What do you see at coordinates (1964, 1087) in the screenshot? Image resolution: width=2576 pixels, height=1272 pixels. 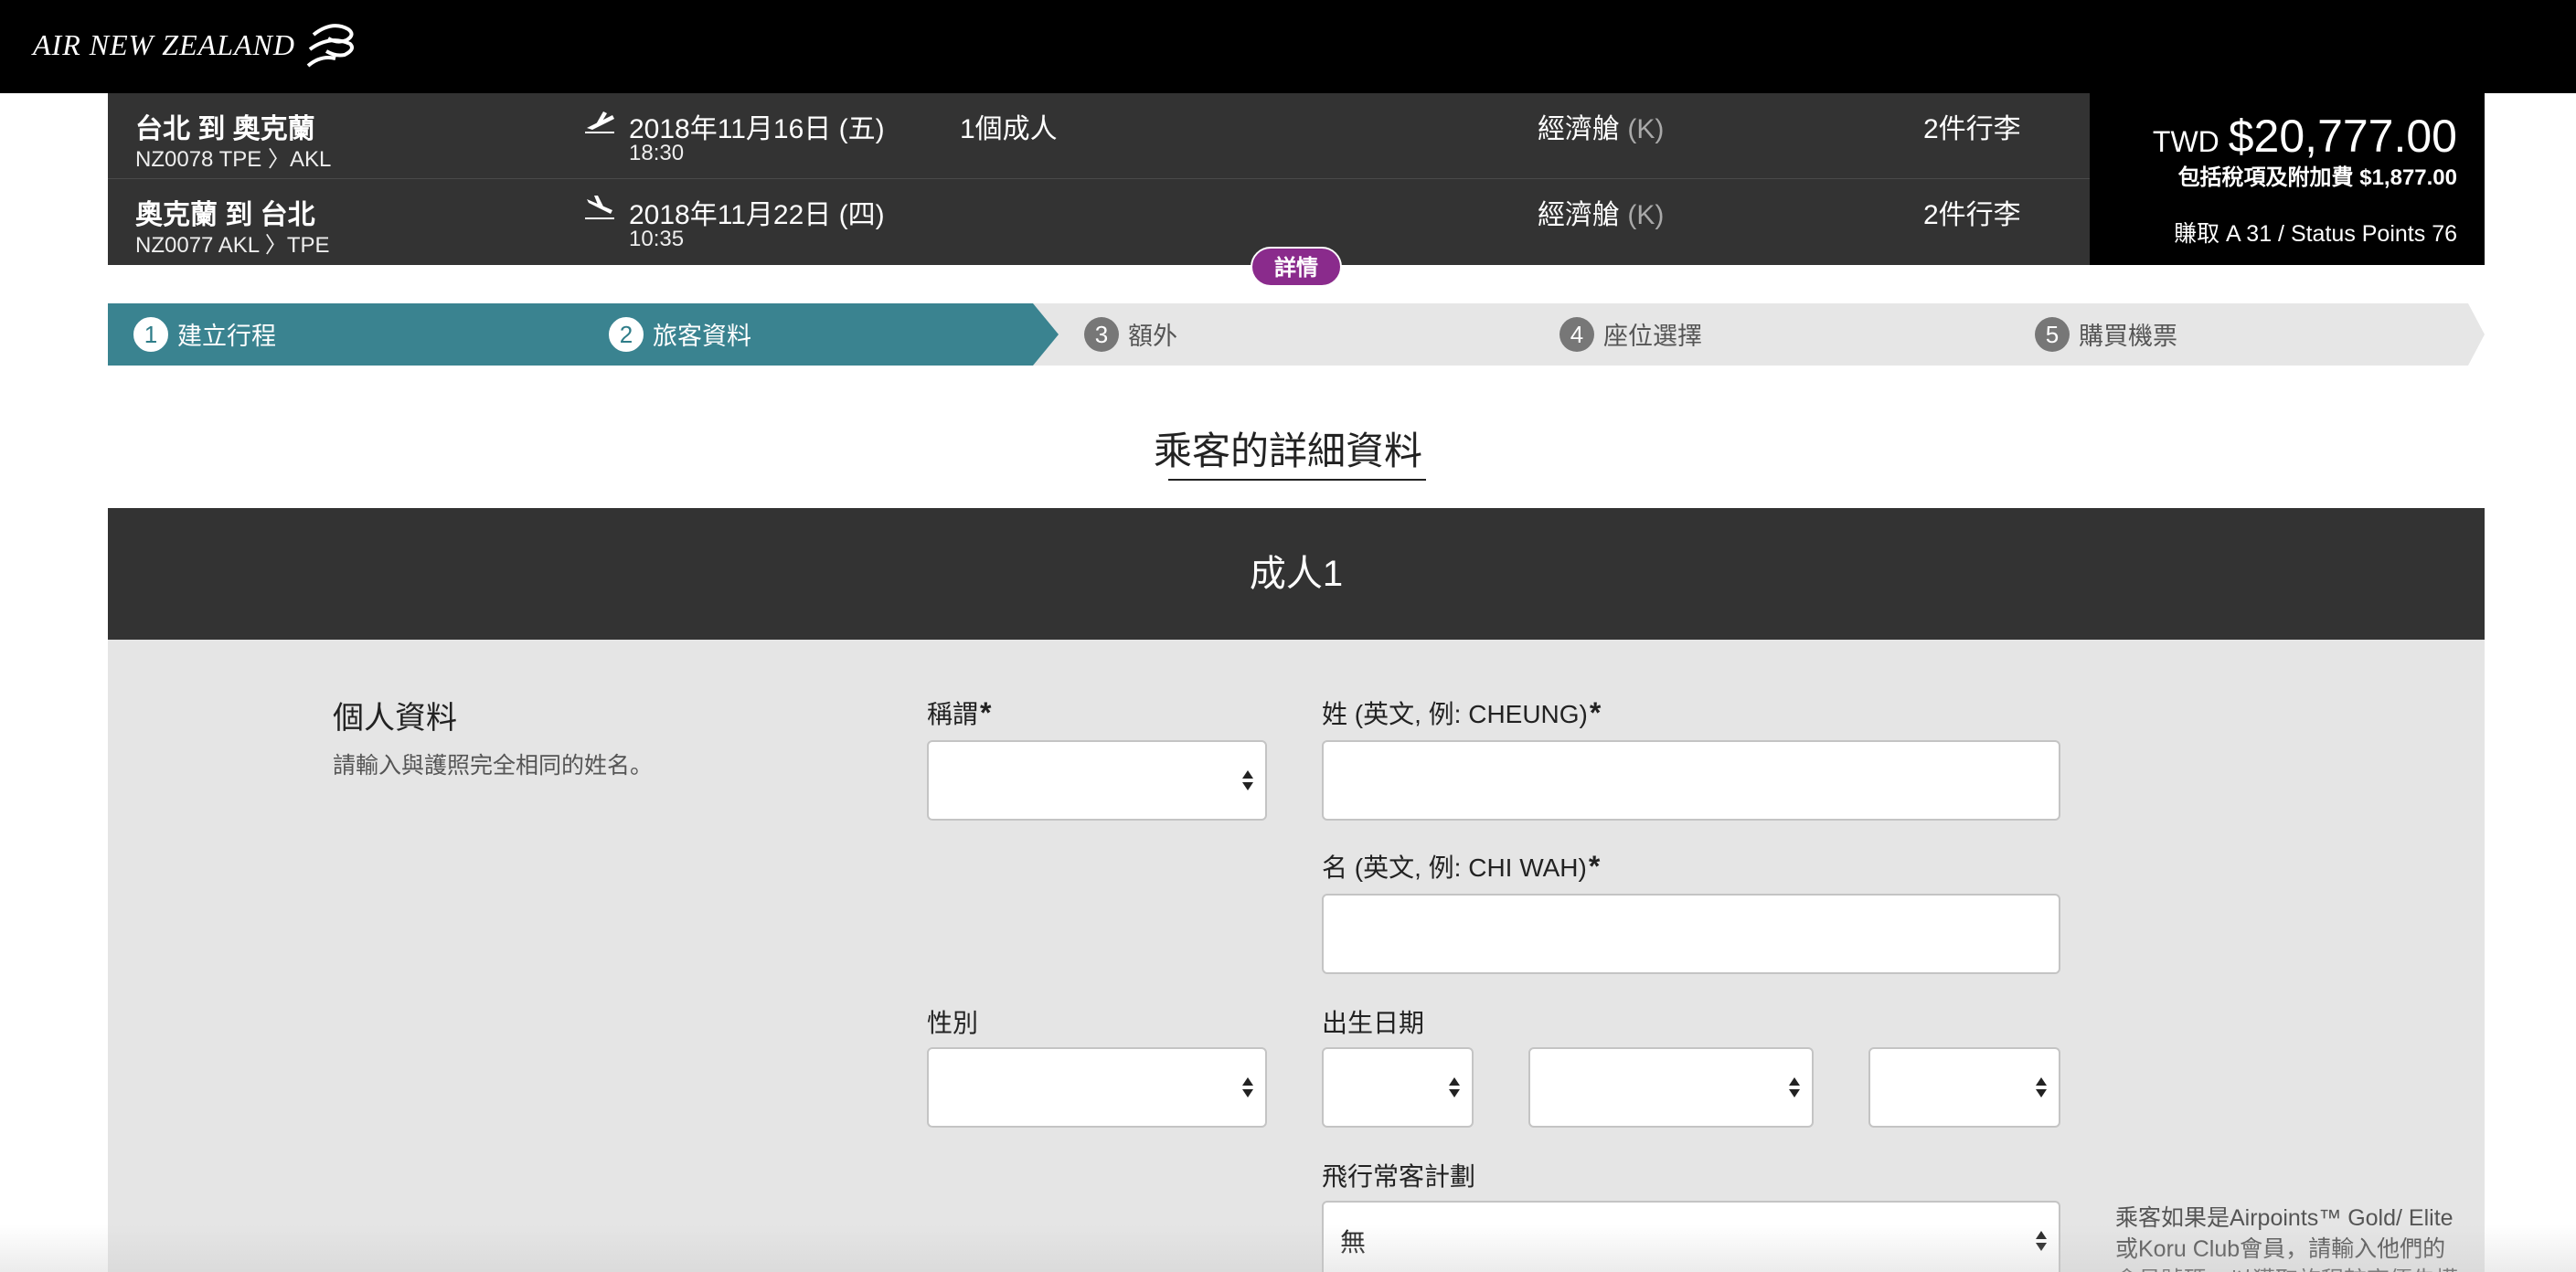 I see `dob-year-select` at bounding box center [1964, 1087].